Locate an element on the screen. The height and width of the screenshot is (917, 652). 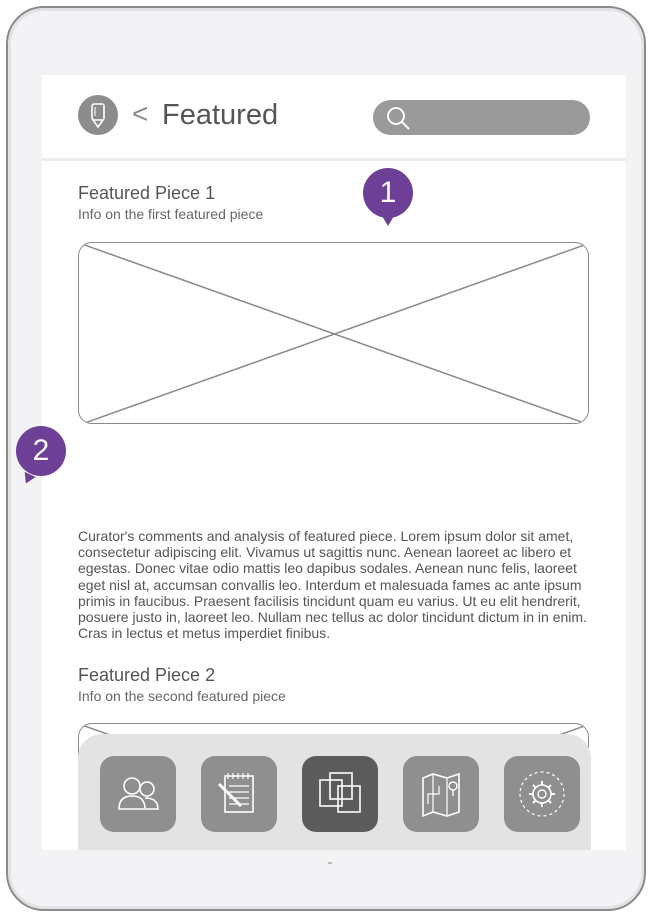
app-header: < Featured is located at coordinates (334, 118).